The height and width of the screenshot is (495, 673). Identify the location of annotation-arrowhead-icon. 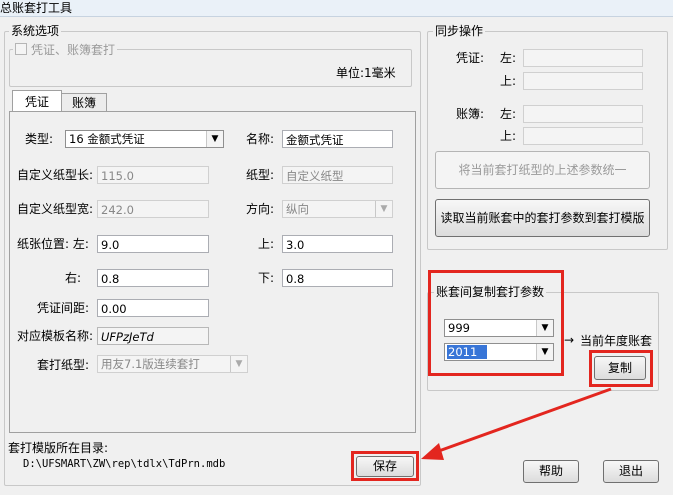
(432, 451).